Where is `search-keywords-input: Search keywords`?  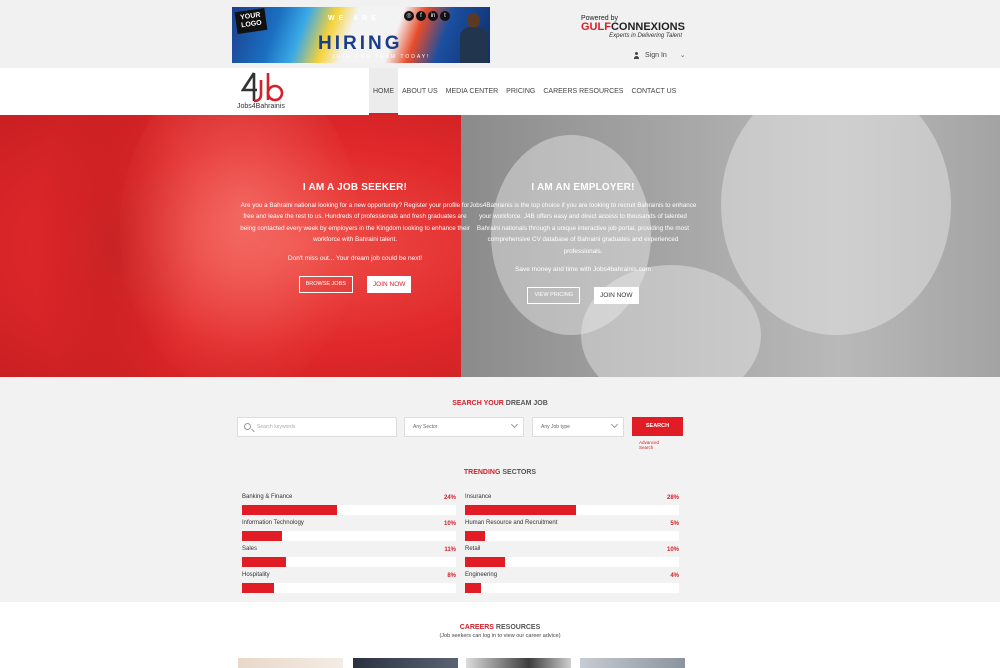 search-keywords-input: Search keywords is located at coordinates (317, 427).